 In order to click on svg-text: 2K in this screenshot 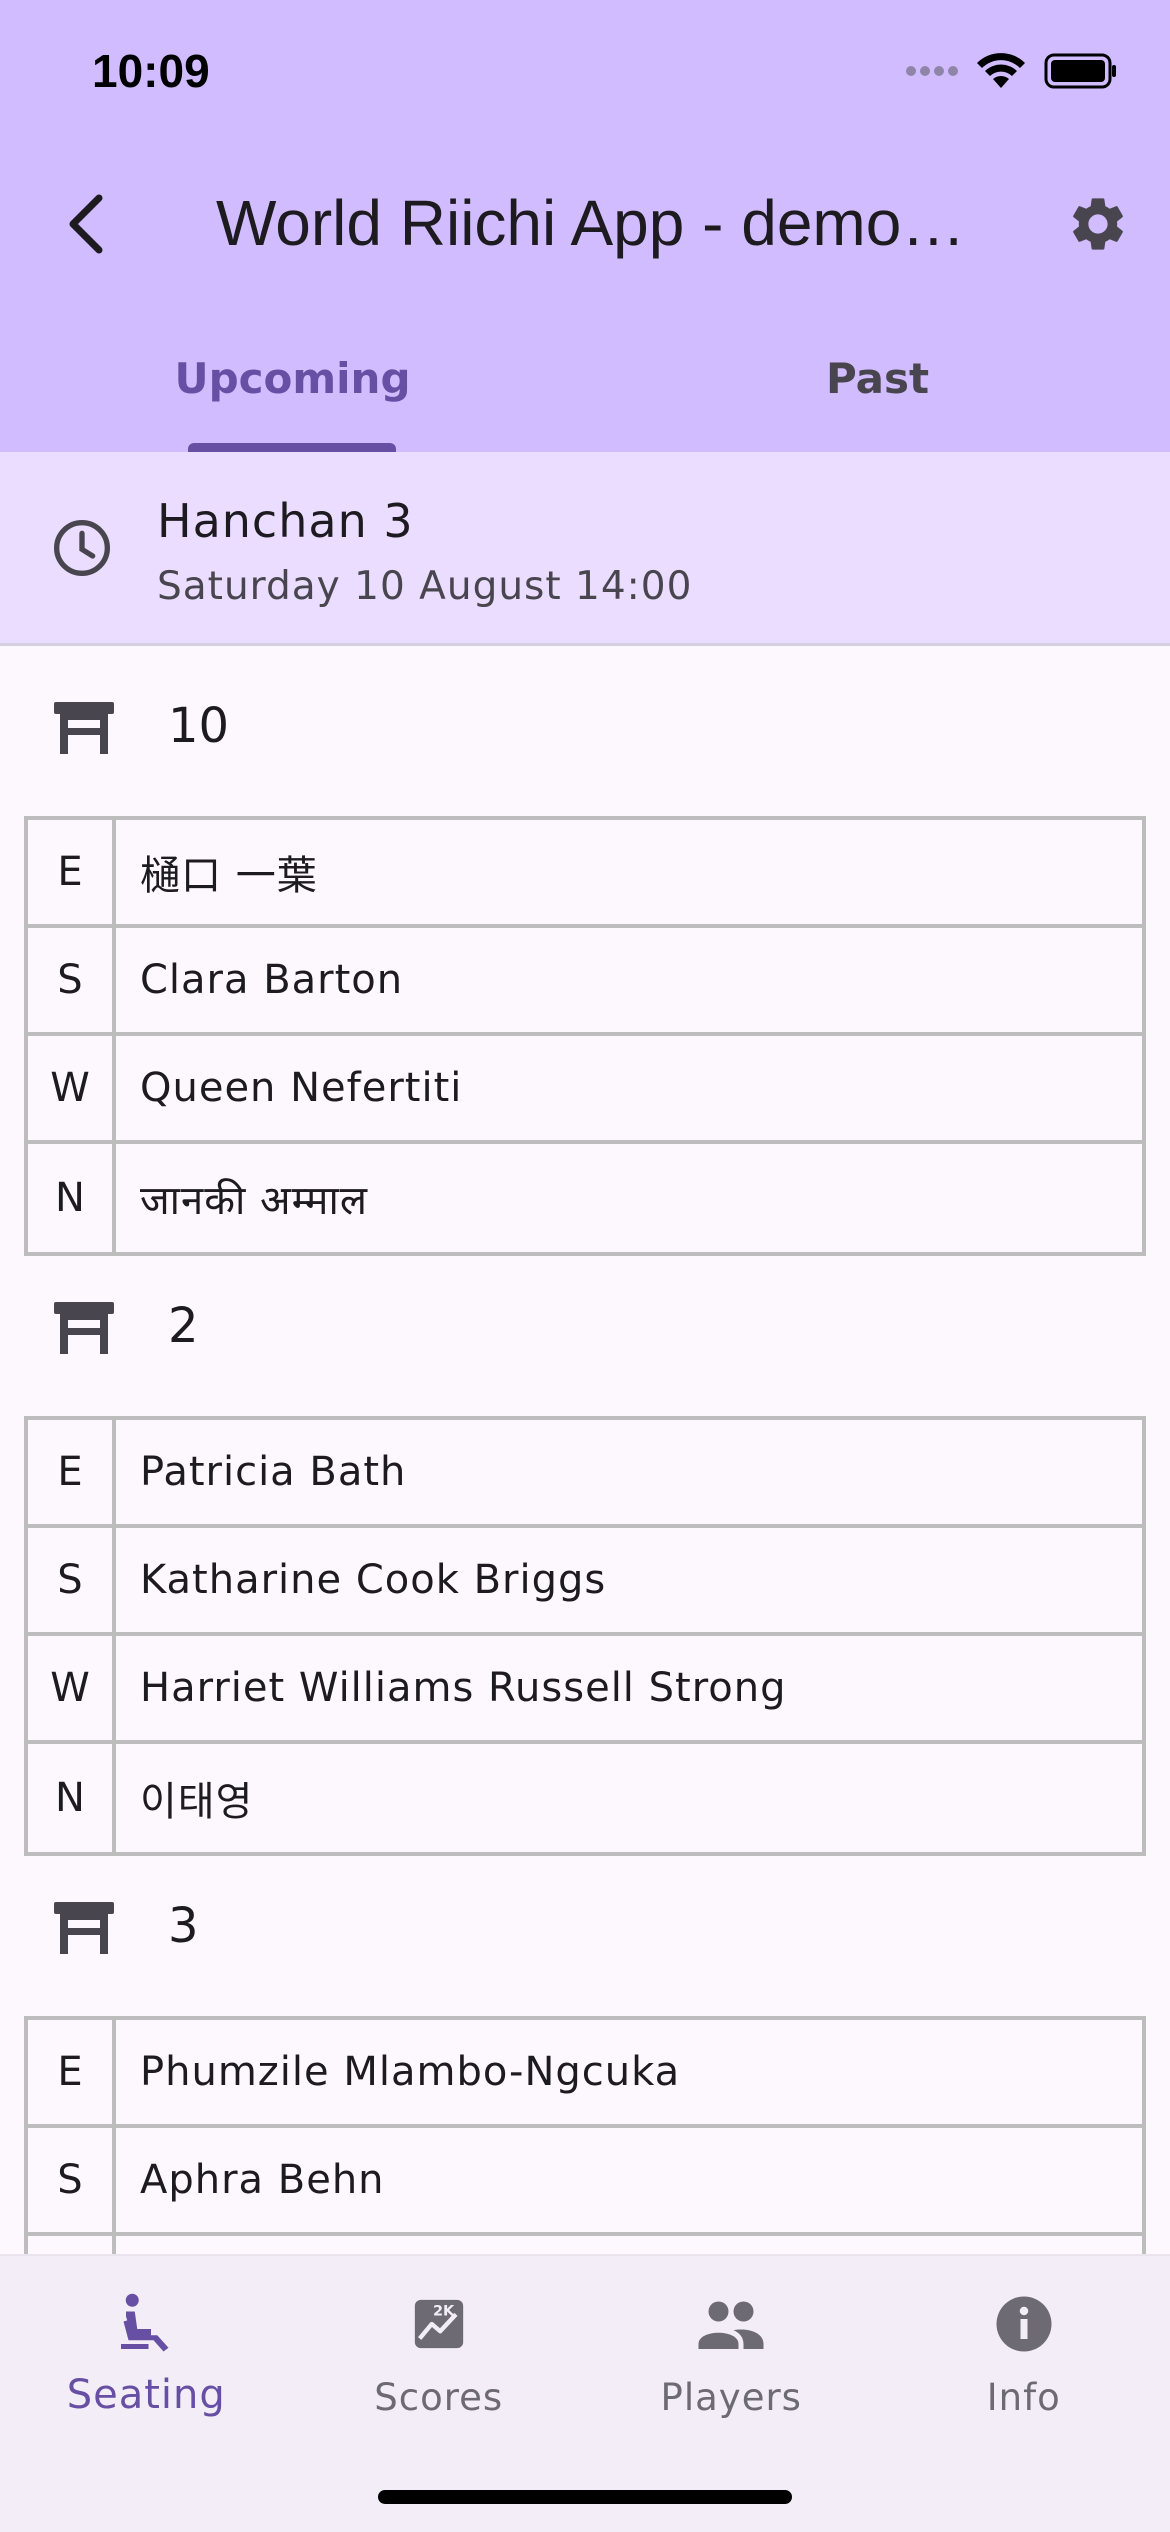, I will do `click(444, 2312)`.